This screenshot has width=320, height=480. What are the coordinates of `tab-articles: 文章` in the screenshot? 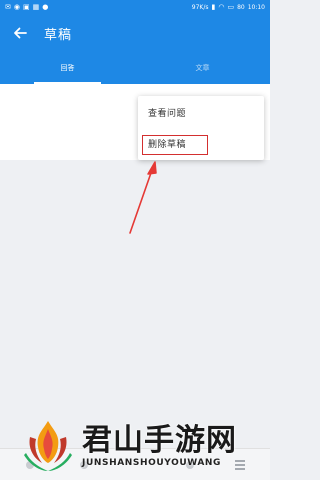 It's located at (202, 68).